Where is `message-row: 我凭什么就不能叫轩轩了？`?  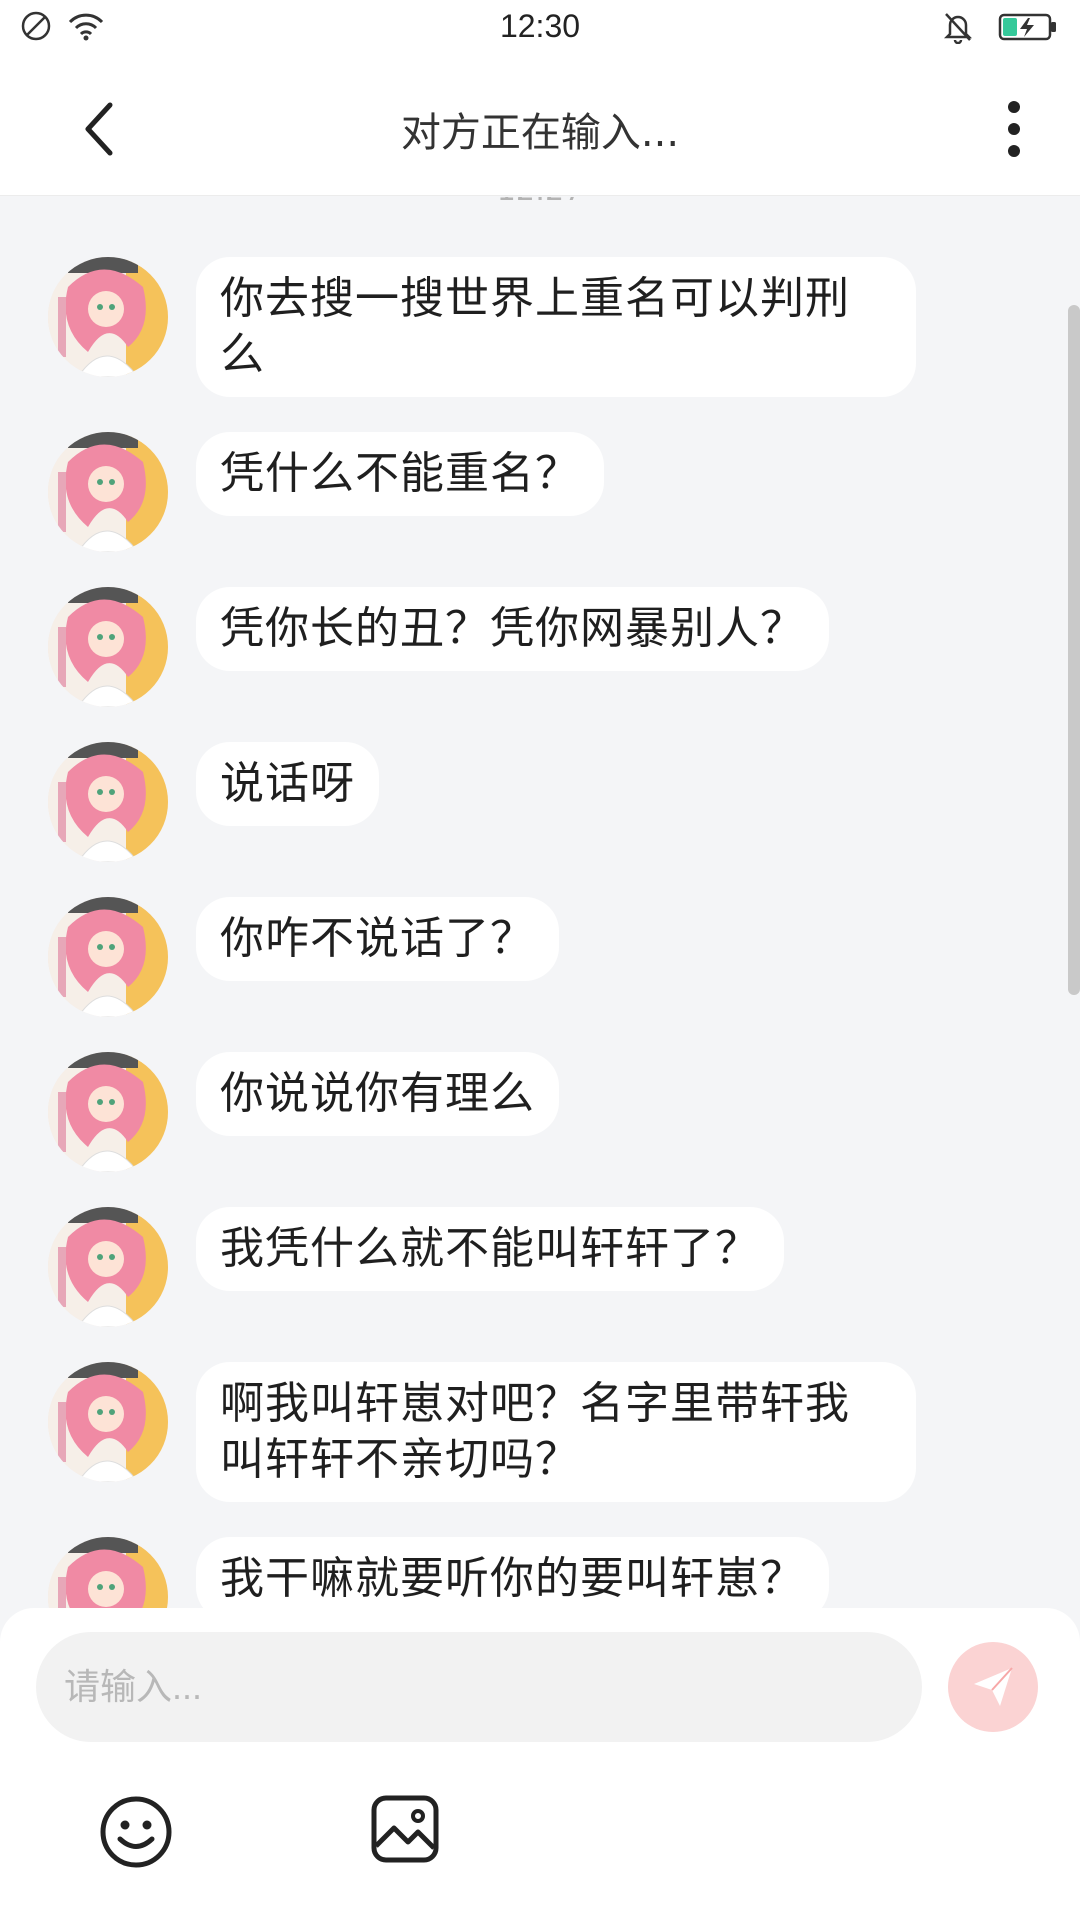 message-row: 我凭什么就不能叫轩轩了？ is located at coordinates (416, 1267).